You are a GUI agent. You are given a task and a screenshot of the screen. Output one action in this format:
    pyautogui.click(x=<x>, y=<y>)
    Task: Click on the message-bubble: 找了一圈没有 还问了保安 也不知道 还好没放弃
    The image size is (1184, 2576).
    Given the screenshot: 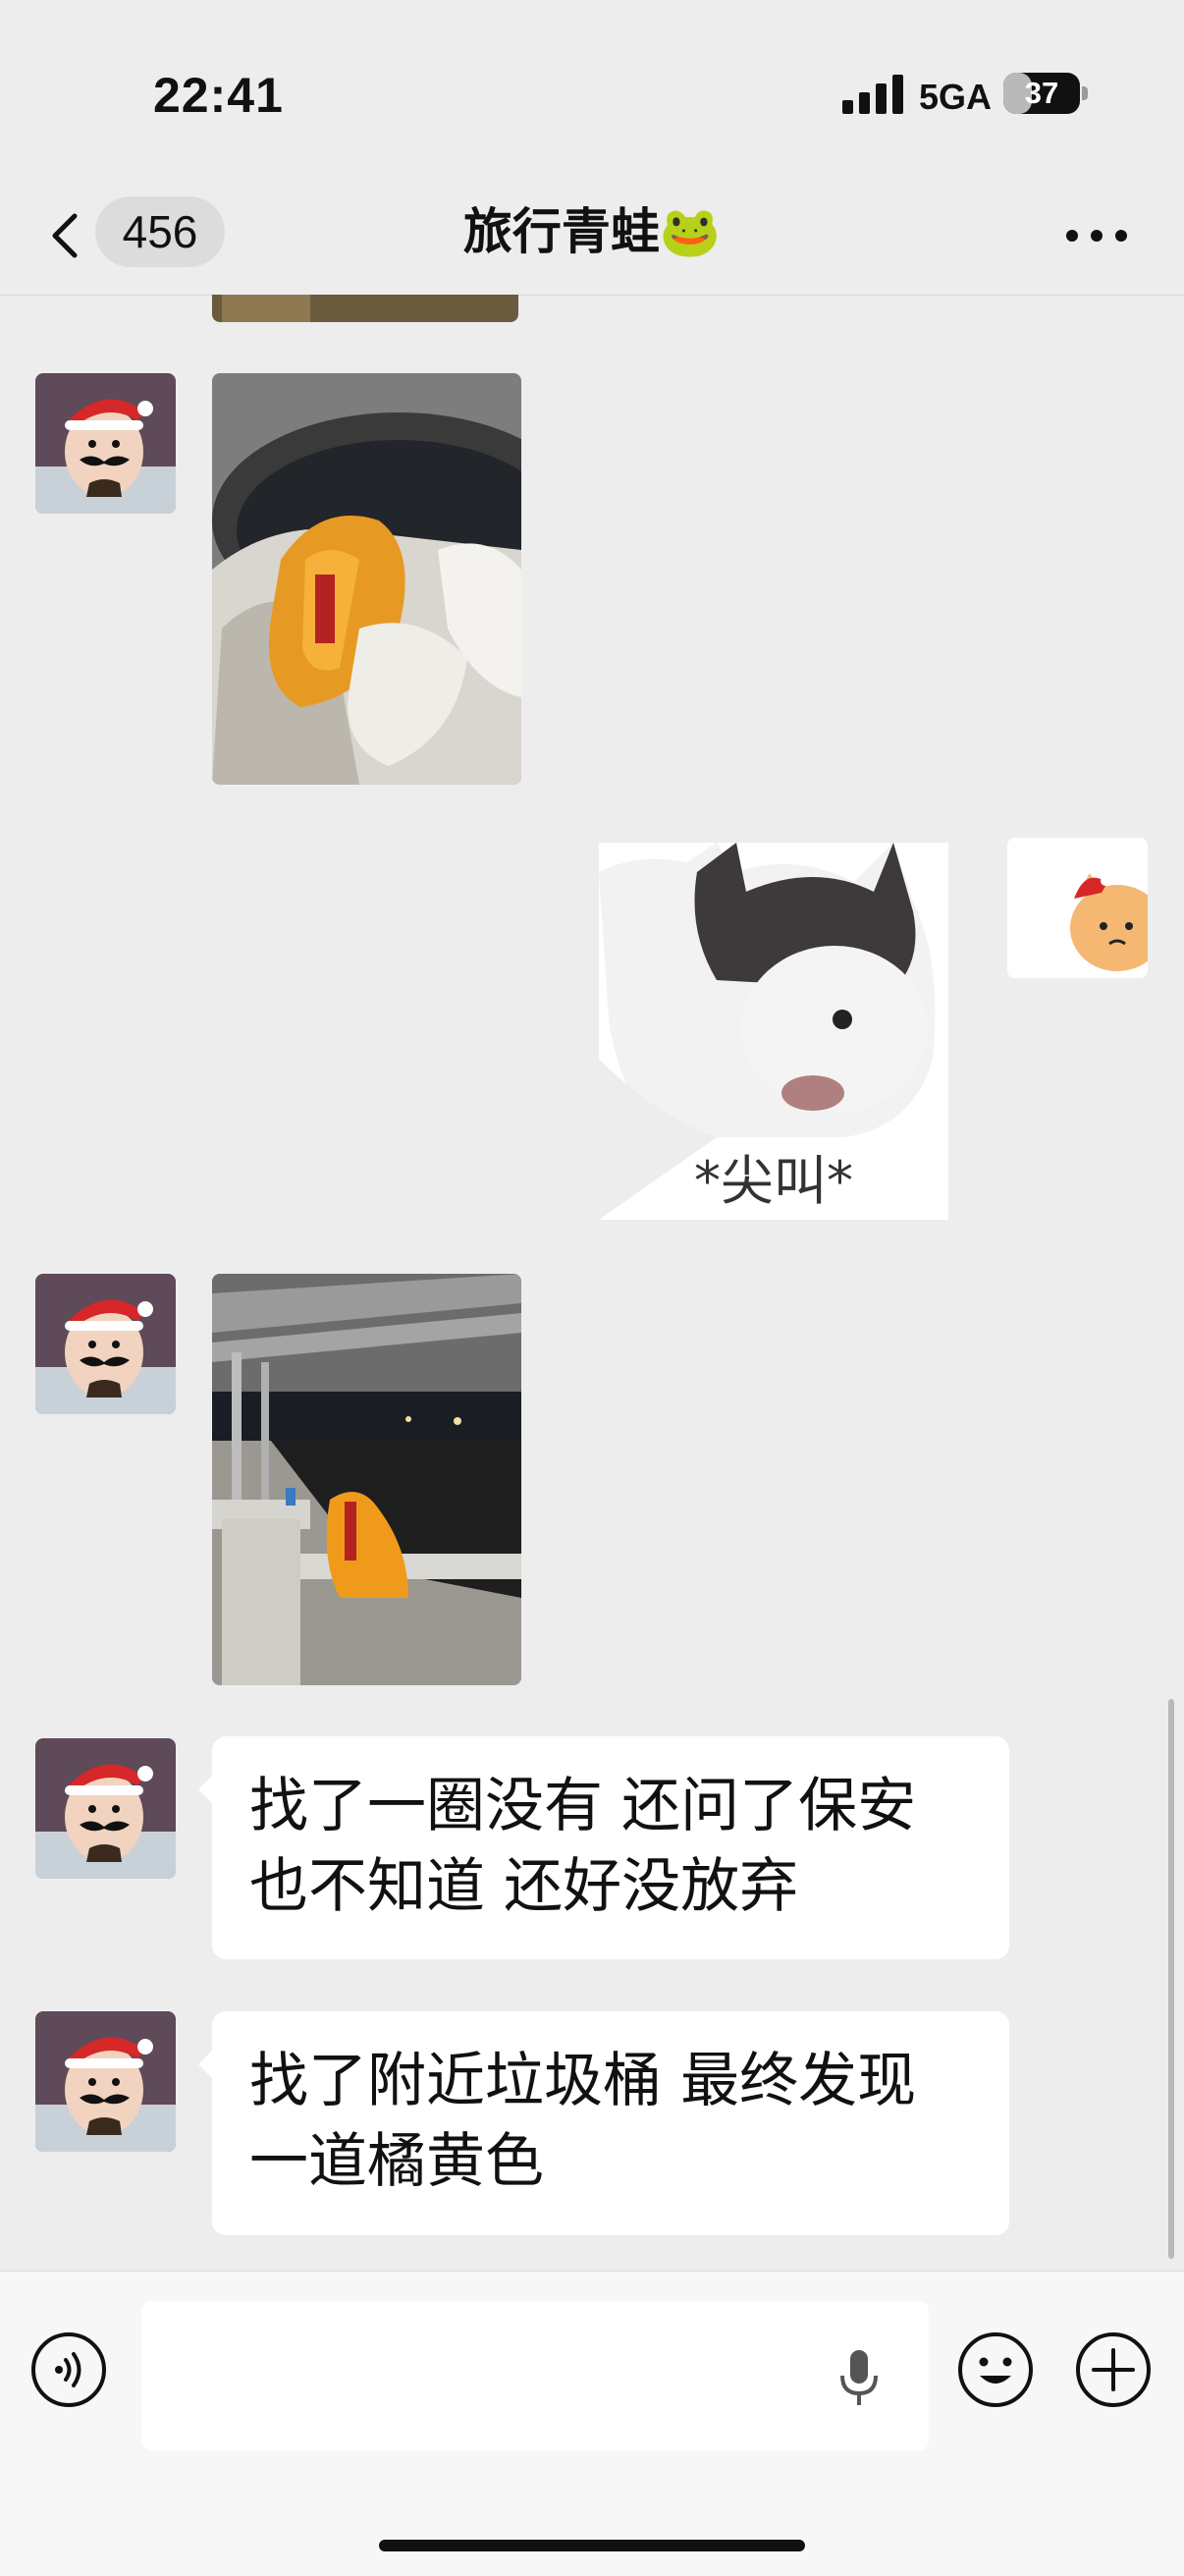 What is the action you would take?
    pyautogui.click(x=603, y=1847)
    